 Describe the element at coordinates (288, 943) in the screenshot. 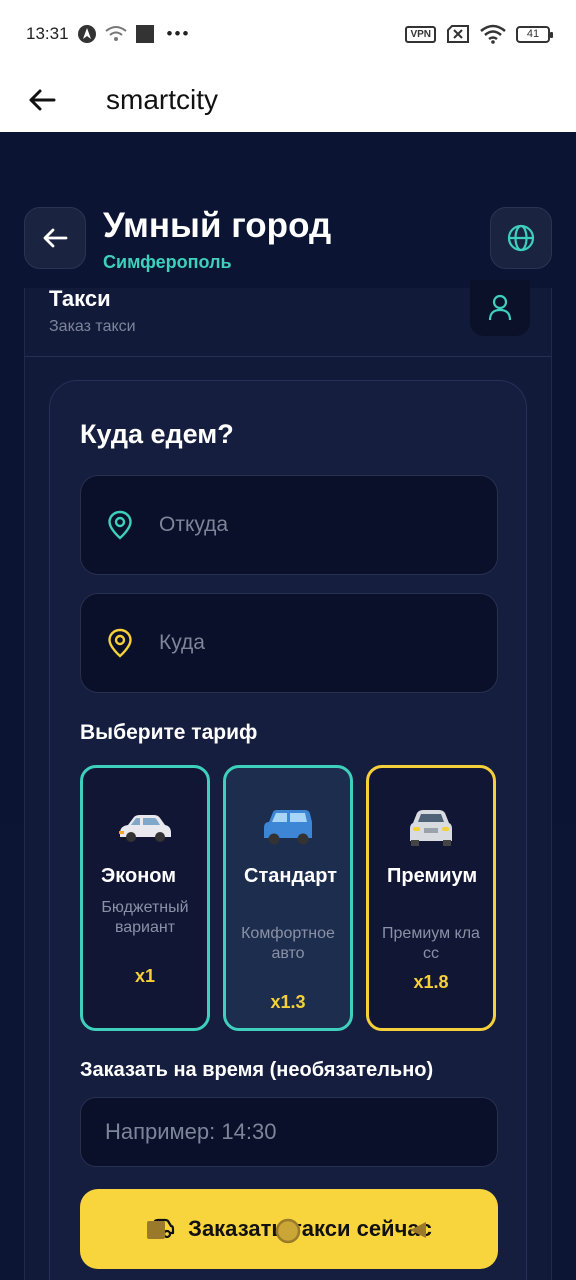

I see `tariff-description: Комфортное авто` at that location.